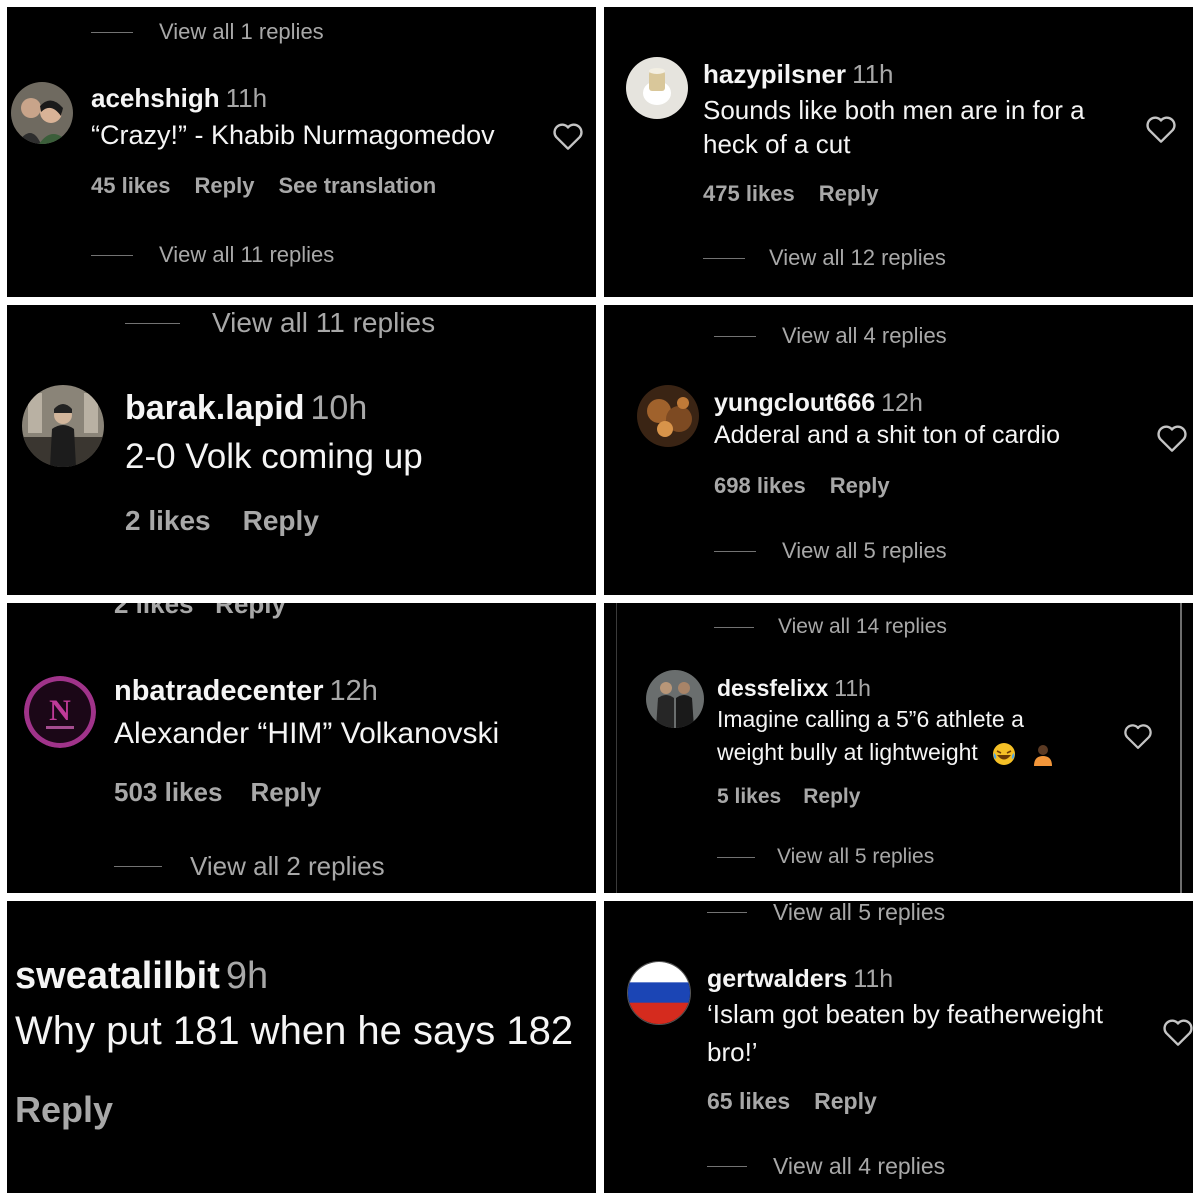 This screenshot has width=1200, height=1200. Describe the element at coordinates (749, 797) in the screenshot. I see `likes-count: 5 likes` at that location.